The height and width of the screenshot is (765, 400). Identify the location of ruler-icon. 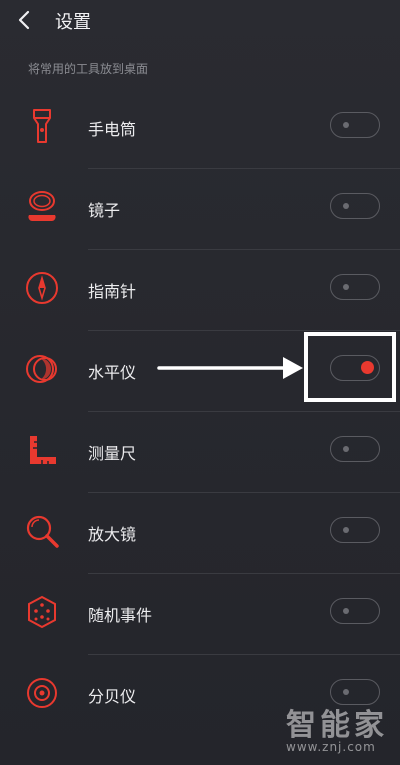
(43, 450).